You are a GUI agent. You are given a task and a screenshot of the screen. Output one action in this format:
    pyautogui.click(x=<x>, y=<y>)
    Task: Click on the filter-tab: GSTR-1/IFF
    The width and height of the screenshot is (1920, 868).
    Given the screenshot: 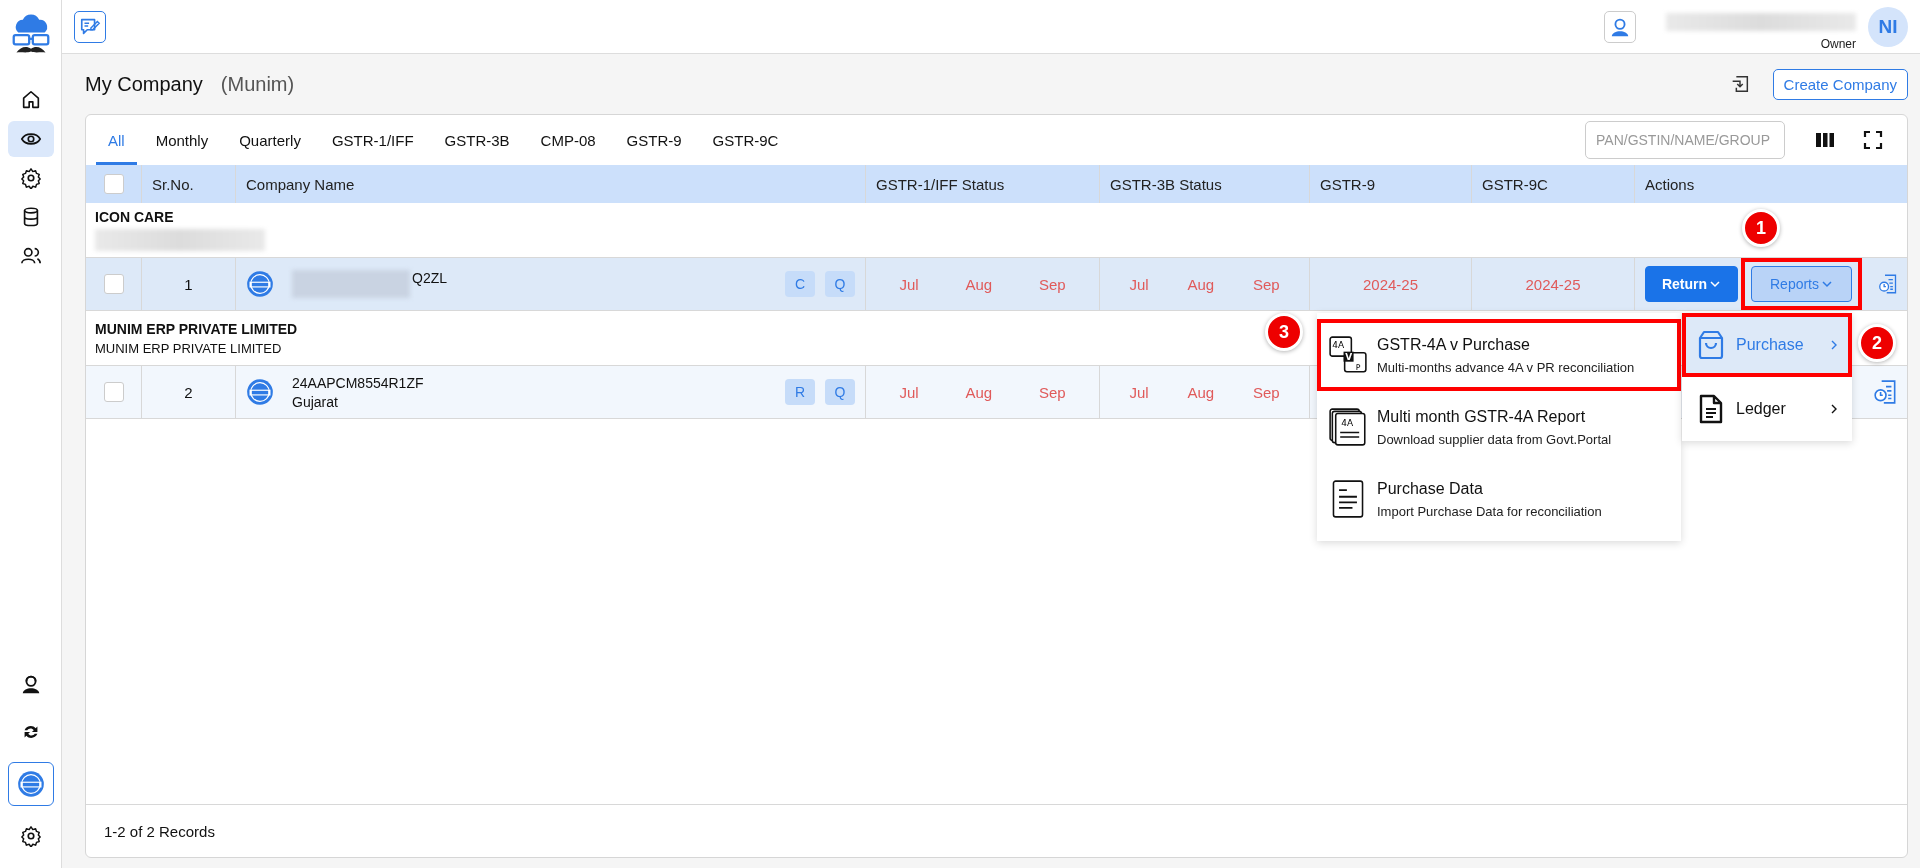 What is the action you would take?
    pyautogui.click(x=372, y=140)
    